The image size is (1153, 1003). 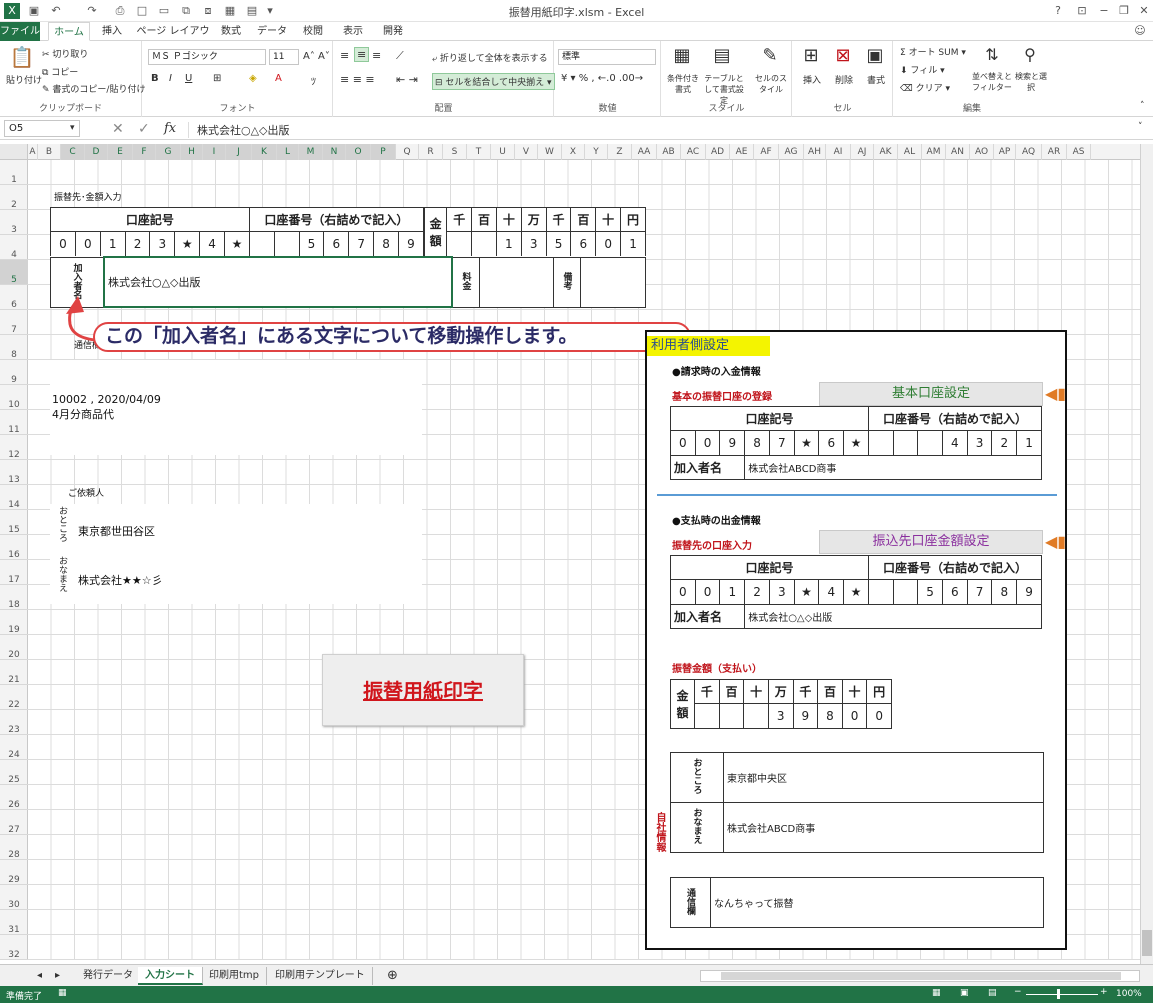 I want to click on tab-data: データ, so click(x=272, y=31).